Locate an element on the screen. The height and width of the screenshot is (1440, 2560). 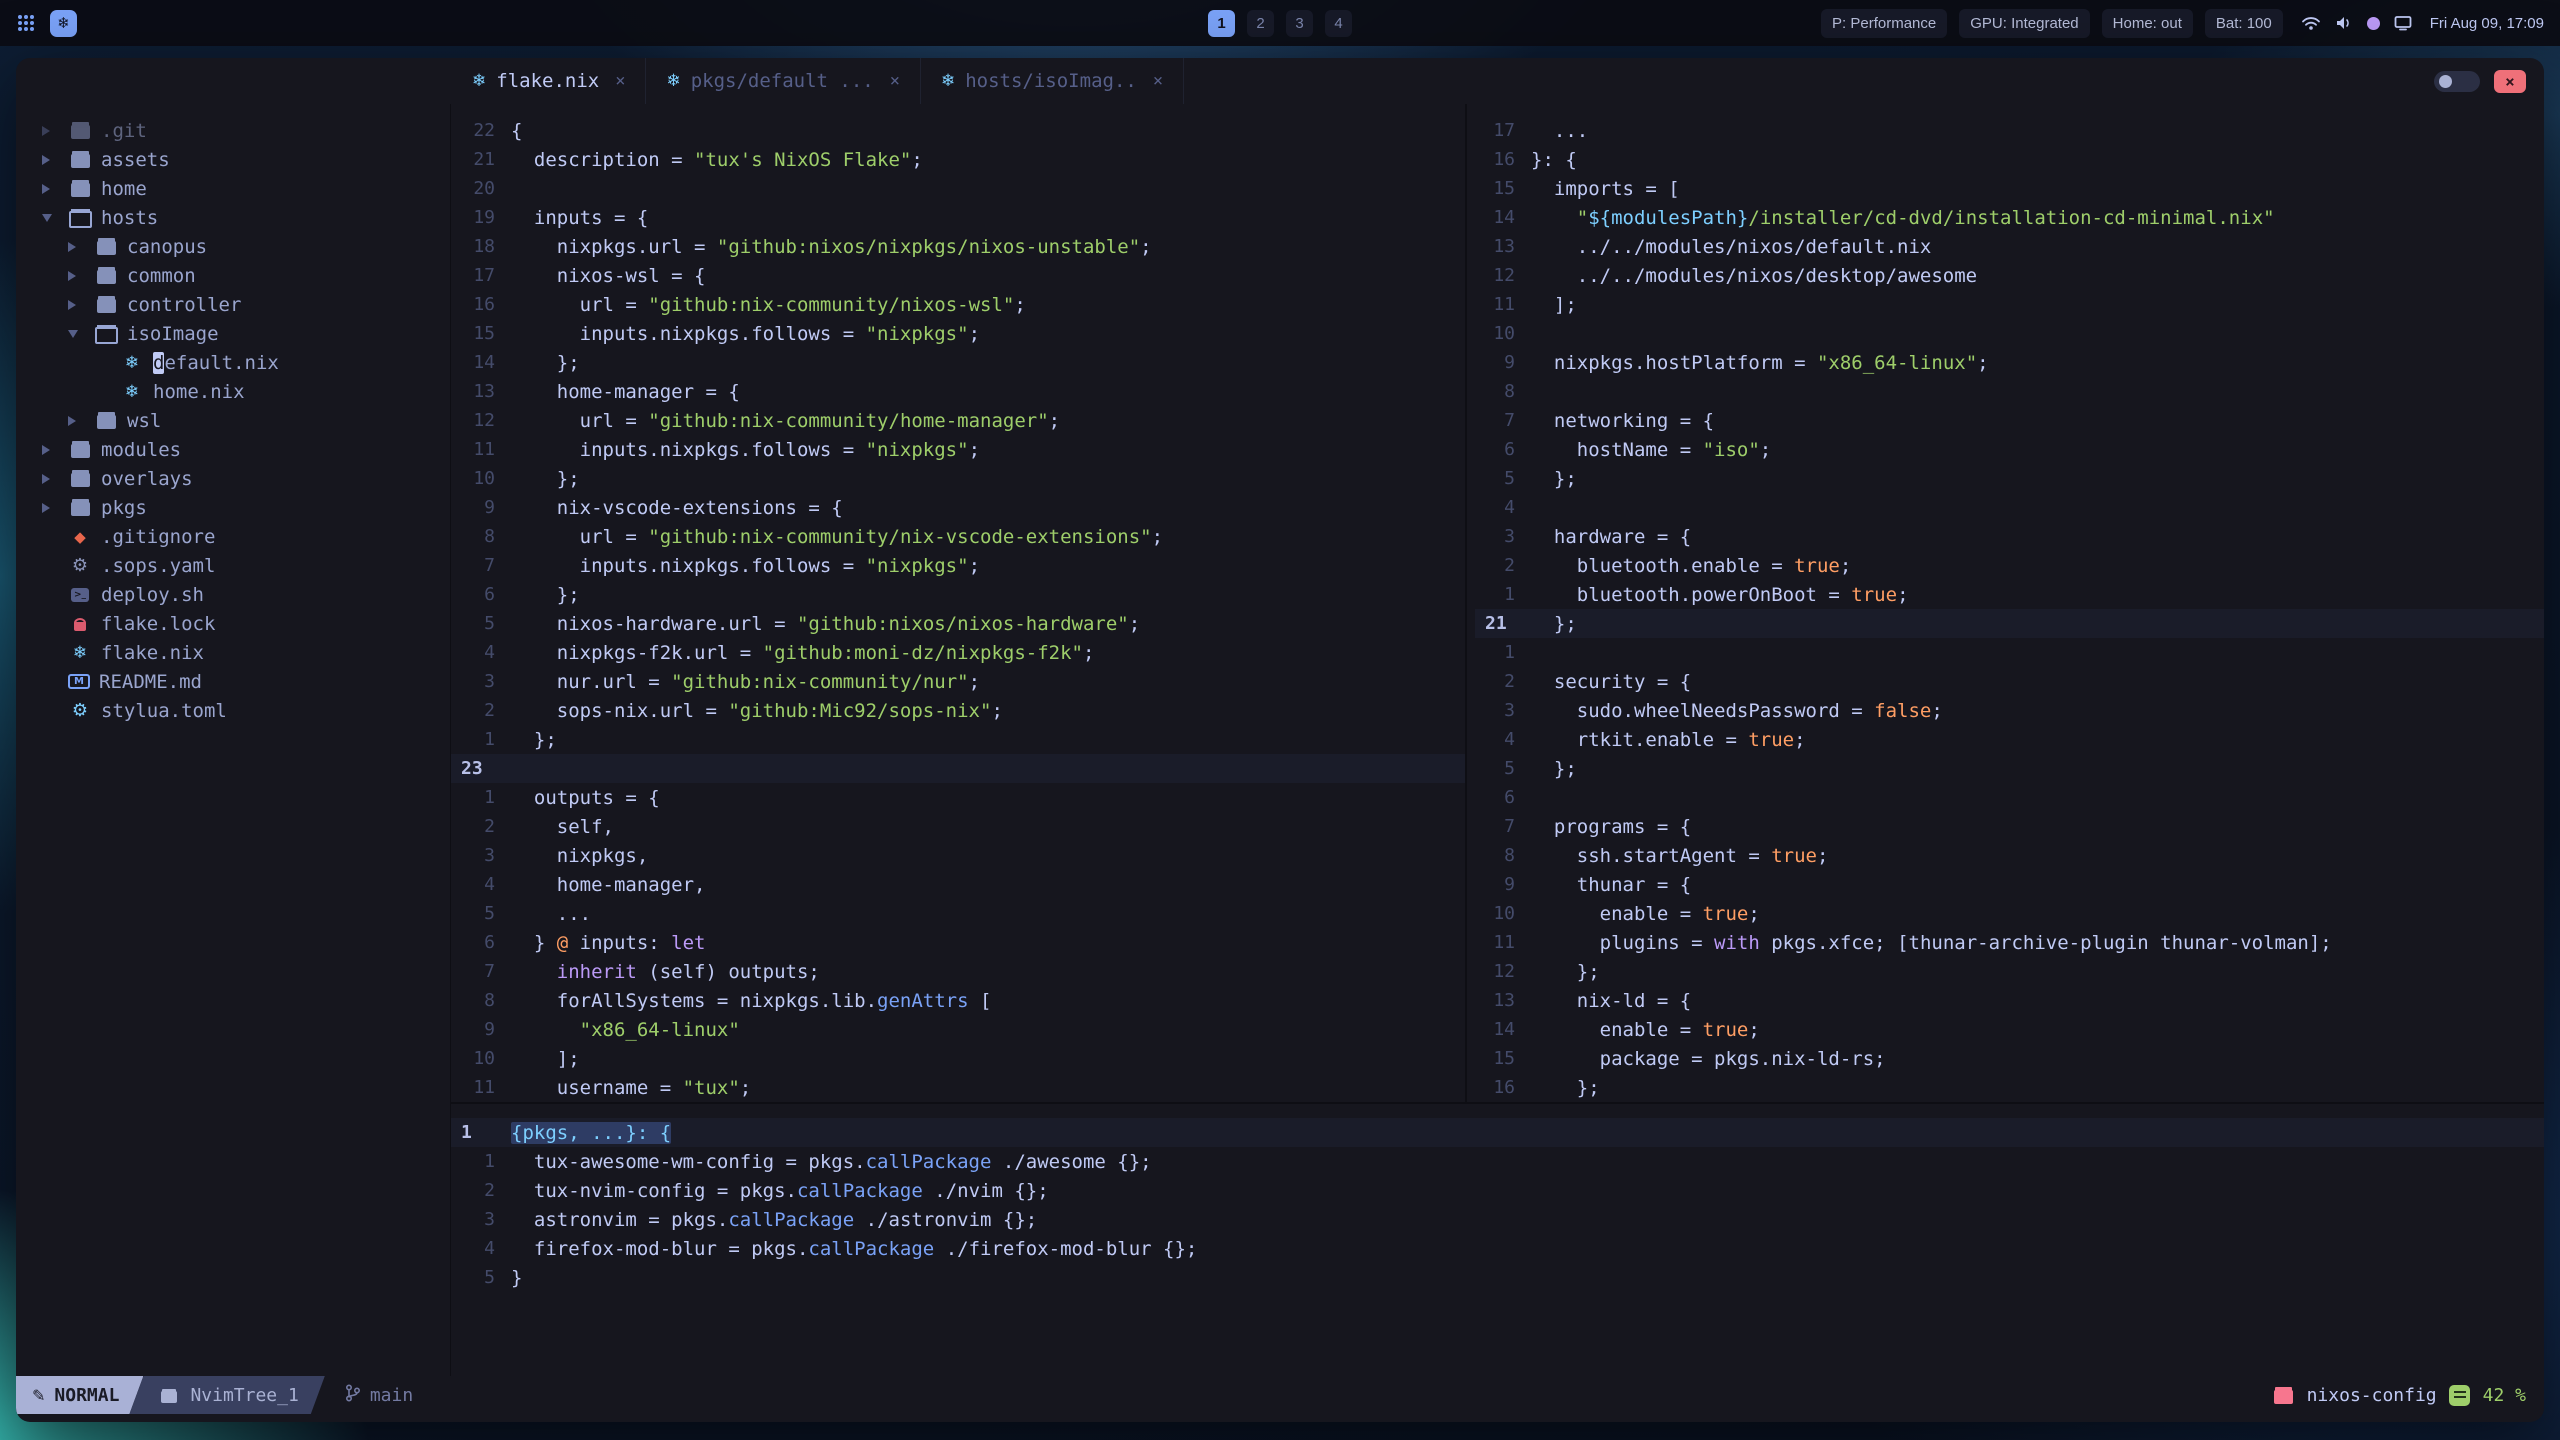
code-line: 2 security = { is located at coordinates (2009, 681).